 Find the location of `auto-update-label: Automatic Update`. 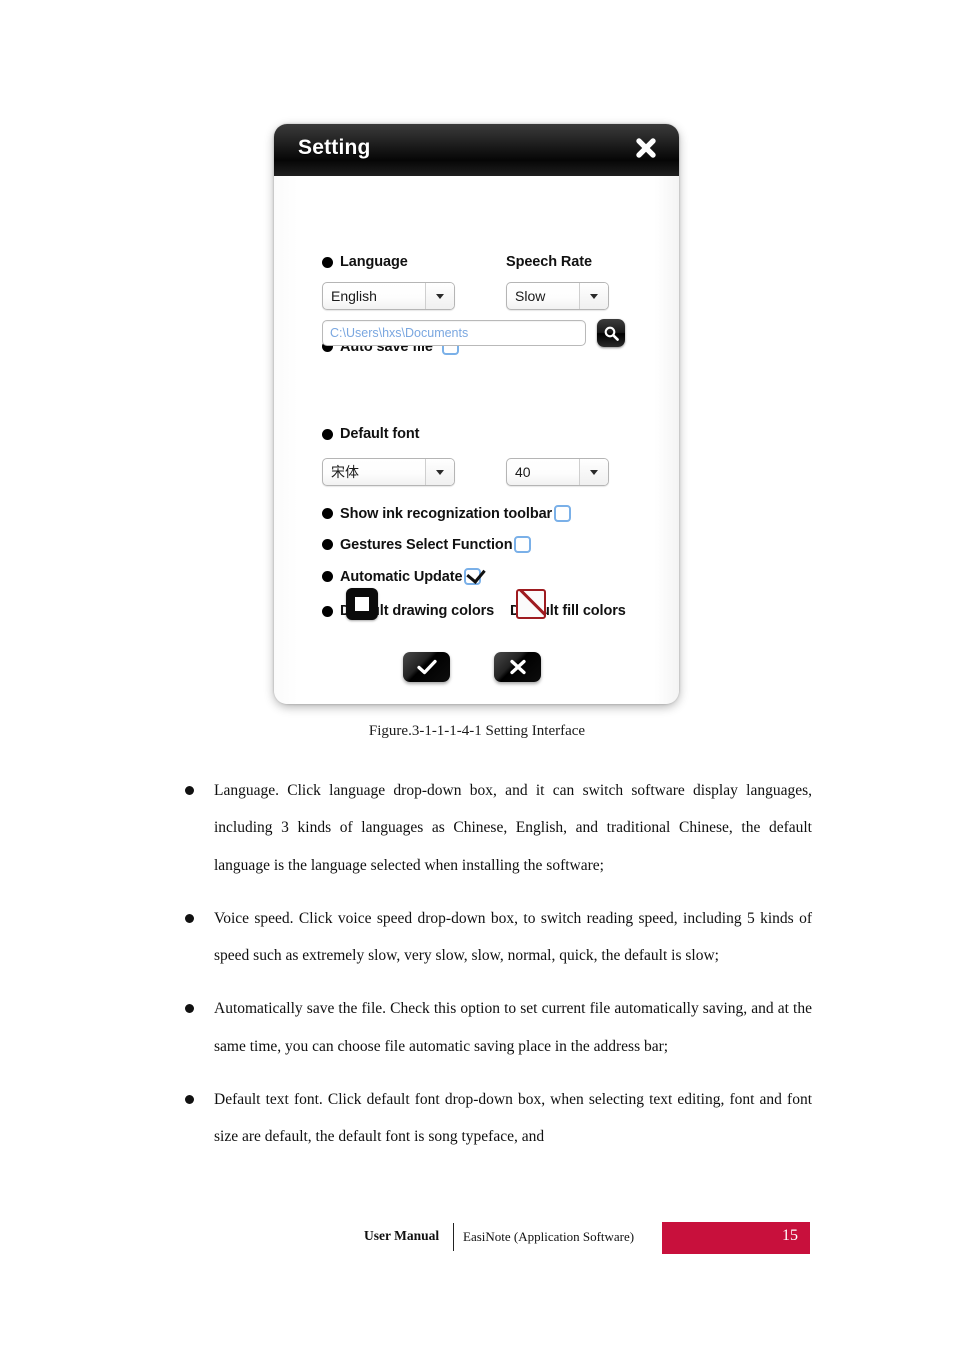

auto-update-label: Automatic Update is located at coordinates (401, 576).